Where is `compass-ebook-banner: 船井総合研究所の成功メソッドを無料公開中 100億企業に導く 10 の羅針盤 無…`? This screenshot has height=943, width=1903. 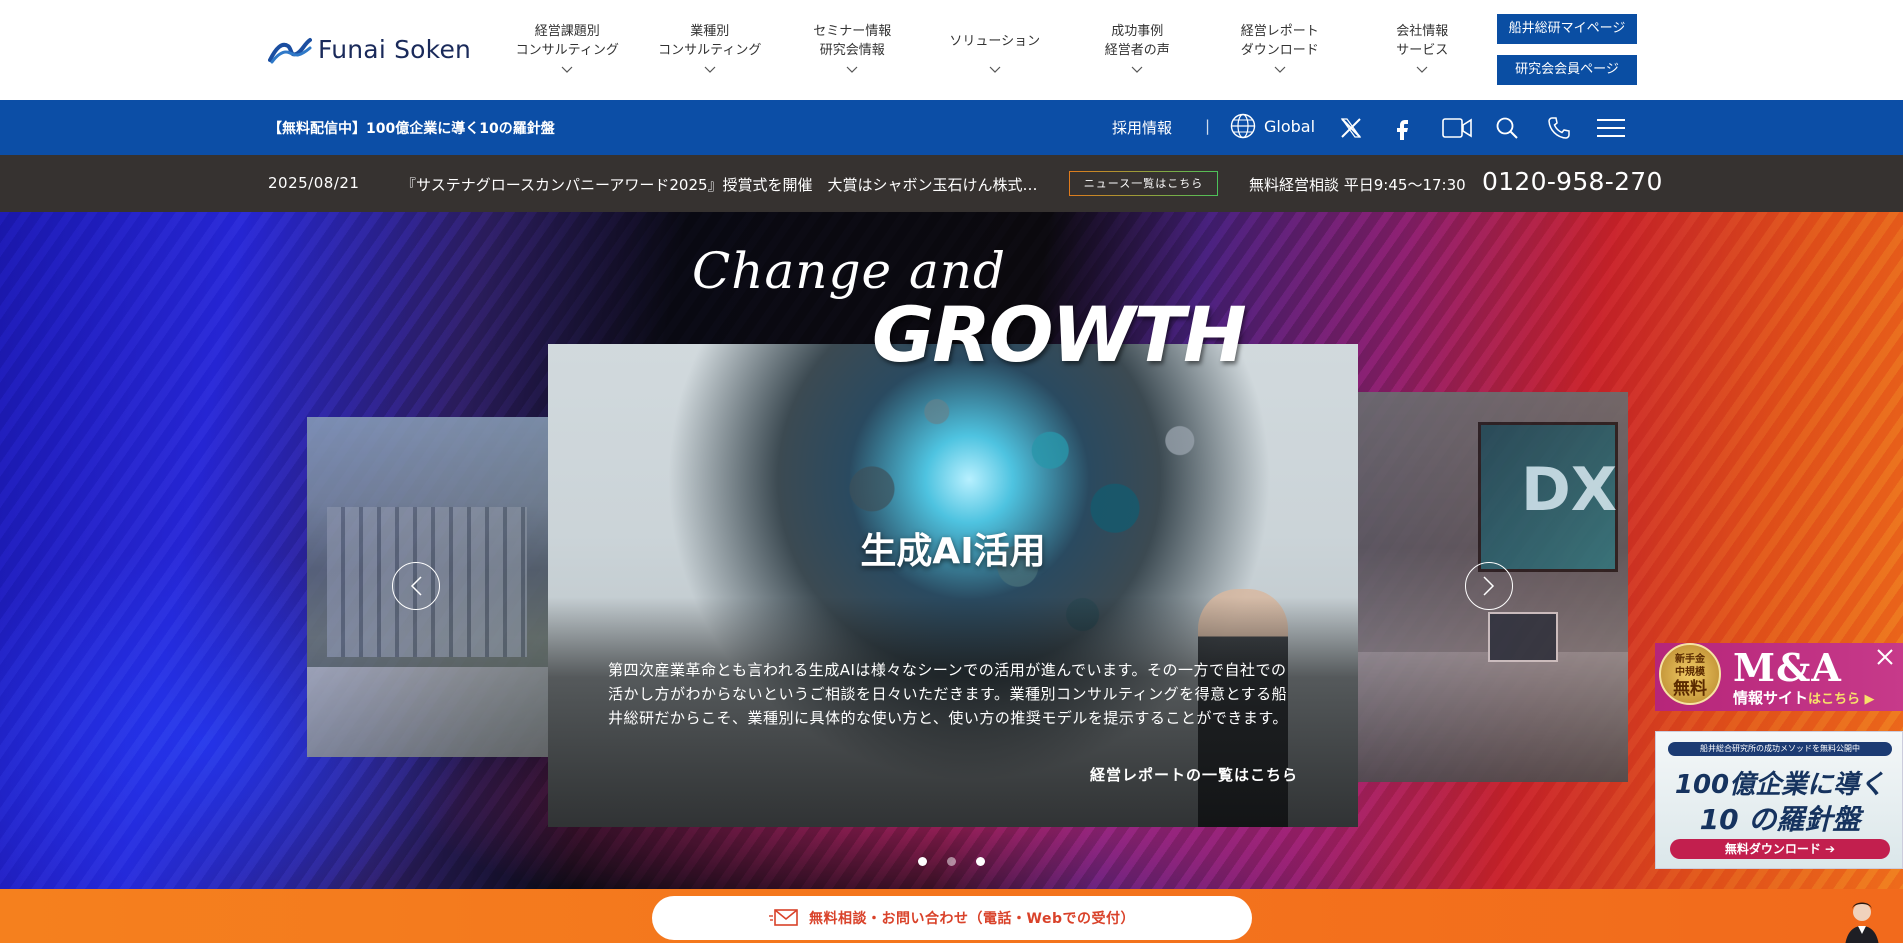 compass-ebook-banner: 船井総合研究所の成功メソッドを無料公開中 100億企業に導く 10 の羅針盤 無… is located at coordinates (1779, 800).